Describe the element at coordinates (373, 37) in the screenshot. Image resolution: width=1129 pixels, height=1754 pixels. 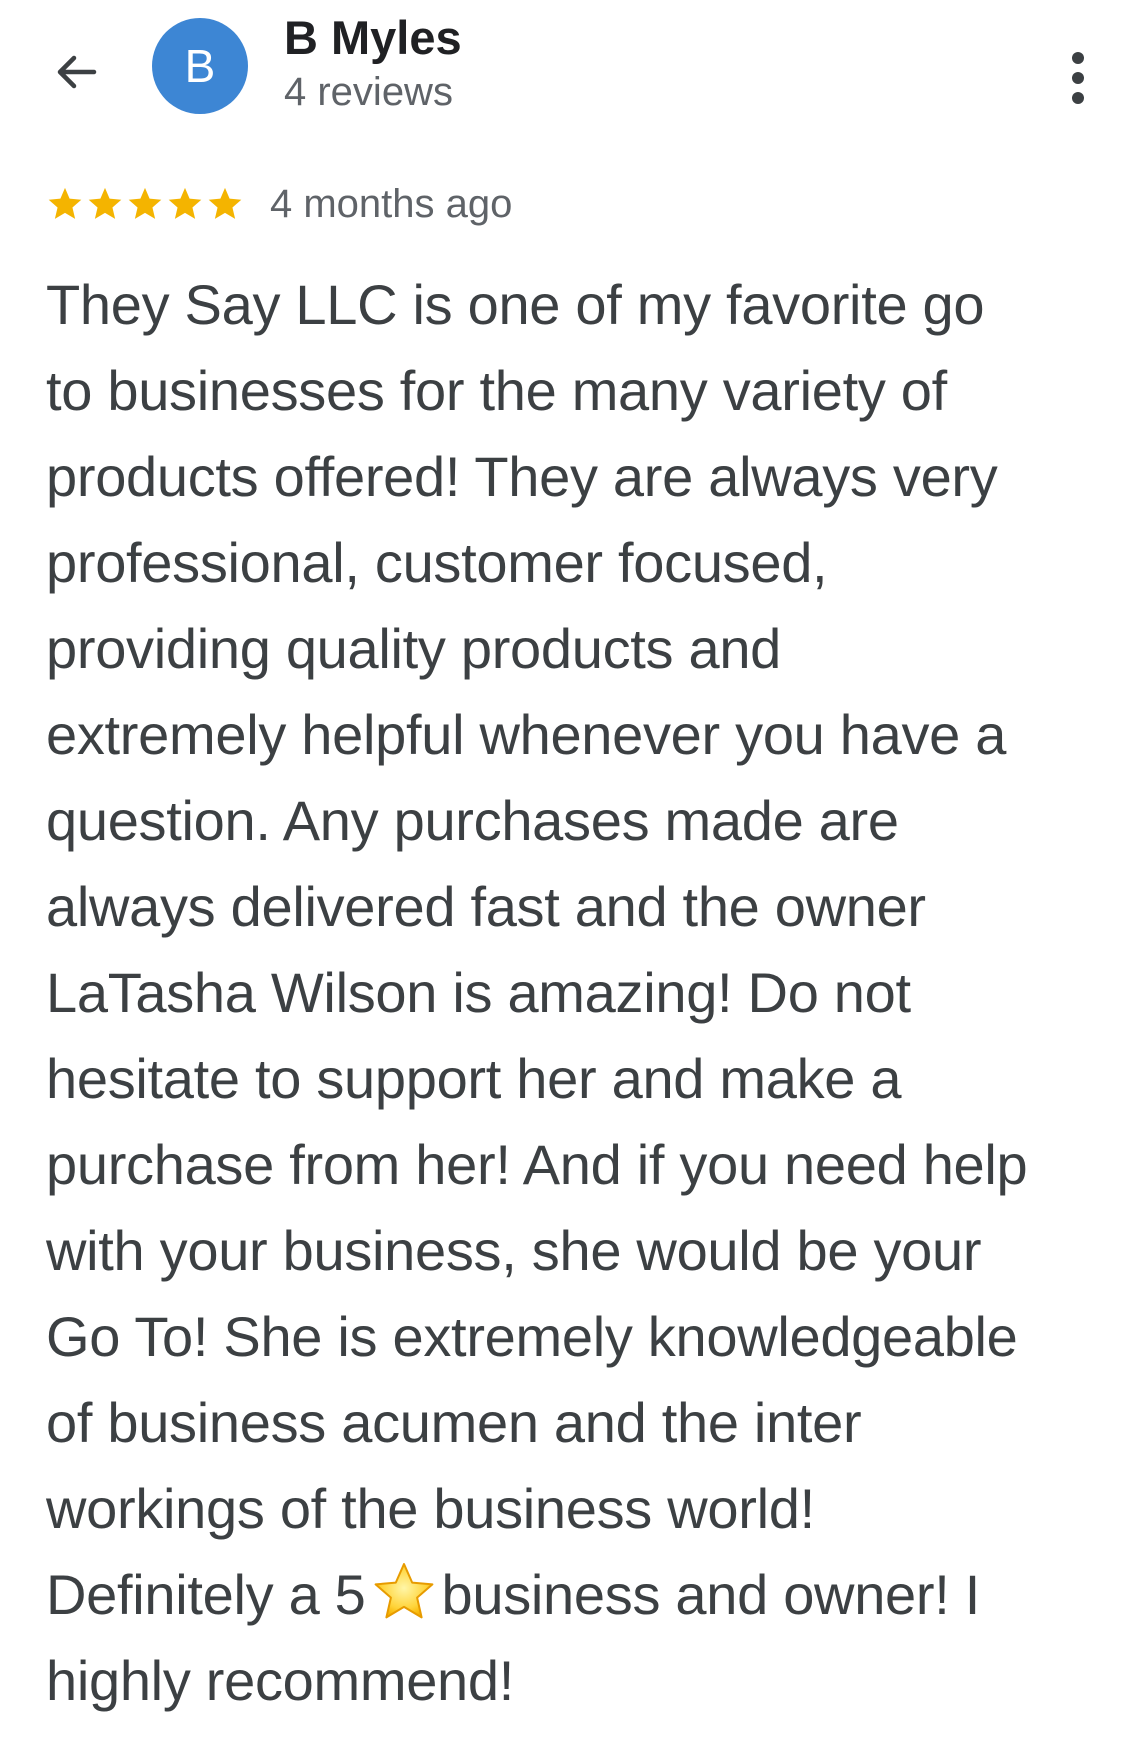
I see `reviewer-name: B Myles` at that location.